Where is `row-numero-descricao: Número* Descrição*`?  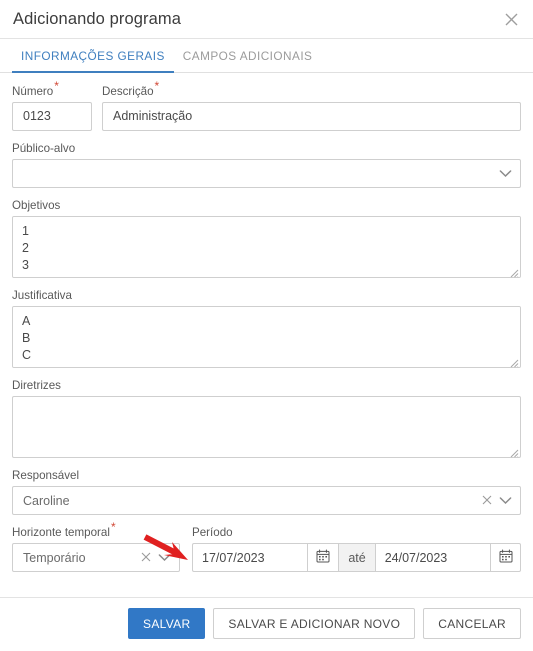
row-numero-descricao: Número* Descrição* is located at coordinates (266, 105).